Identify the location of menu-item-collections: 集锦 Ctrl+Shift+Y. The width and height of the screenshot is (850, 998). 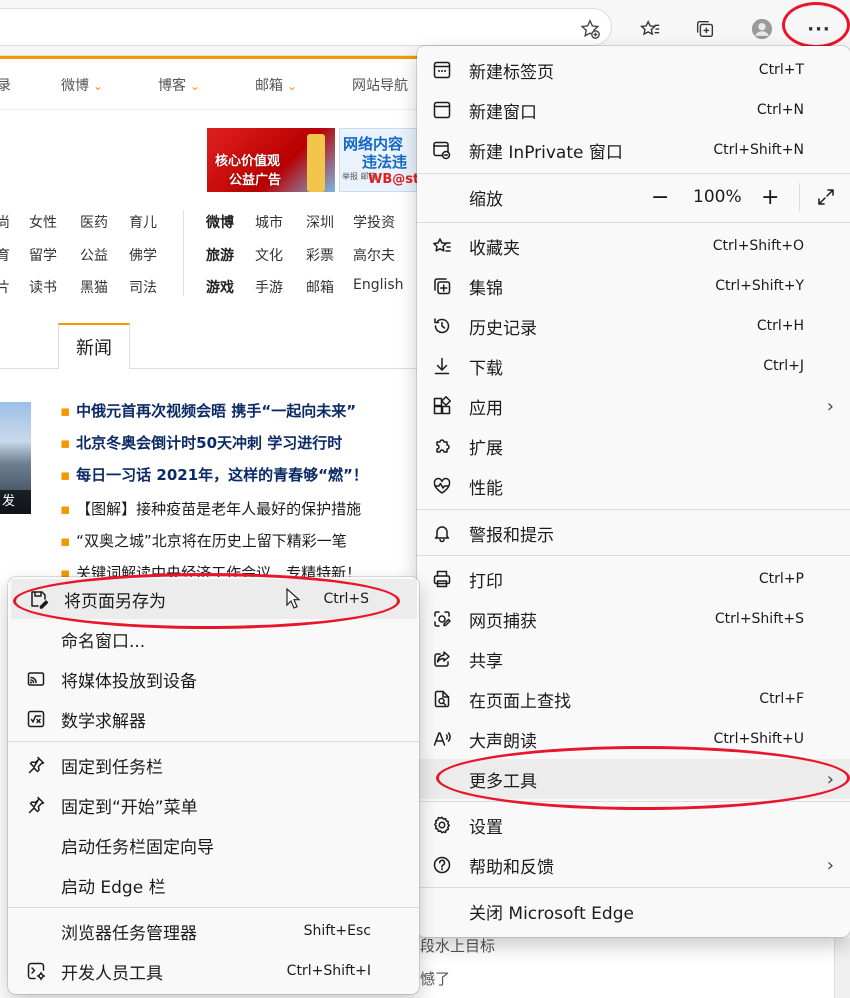
(633, 286).